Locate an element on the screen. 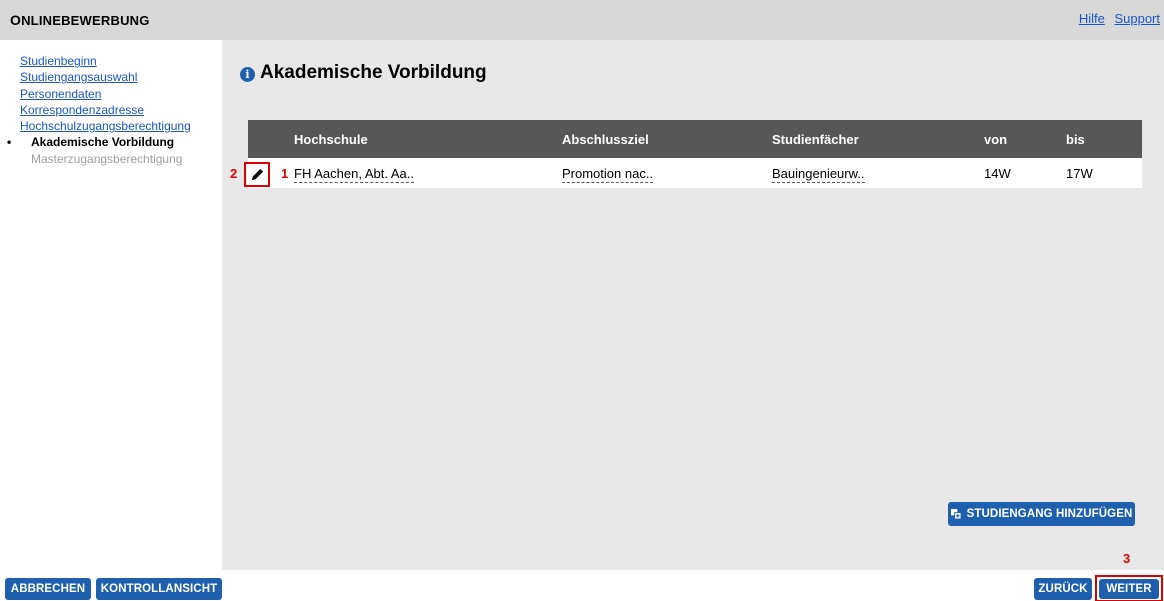 The image size is (1164, 601). next-button: Weiter is located at coordinates (1129, 589).